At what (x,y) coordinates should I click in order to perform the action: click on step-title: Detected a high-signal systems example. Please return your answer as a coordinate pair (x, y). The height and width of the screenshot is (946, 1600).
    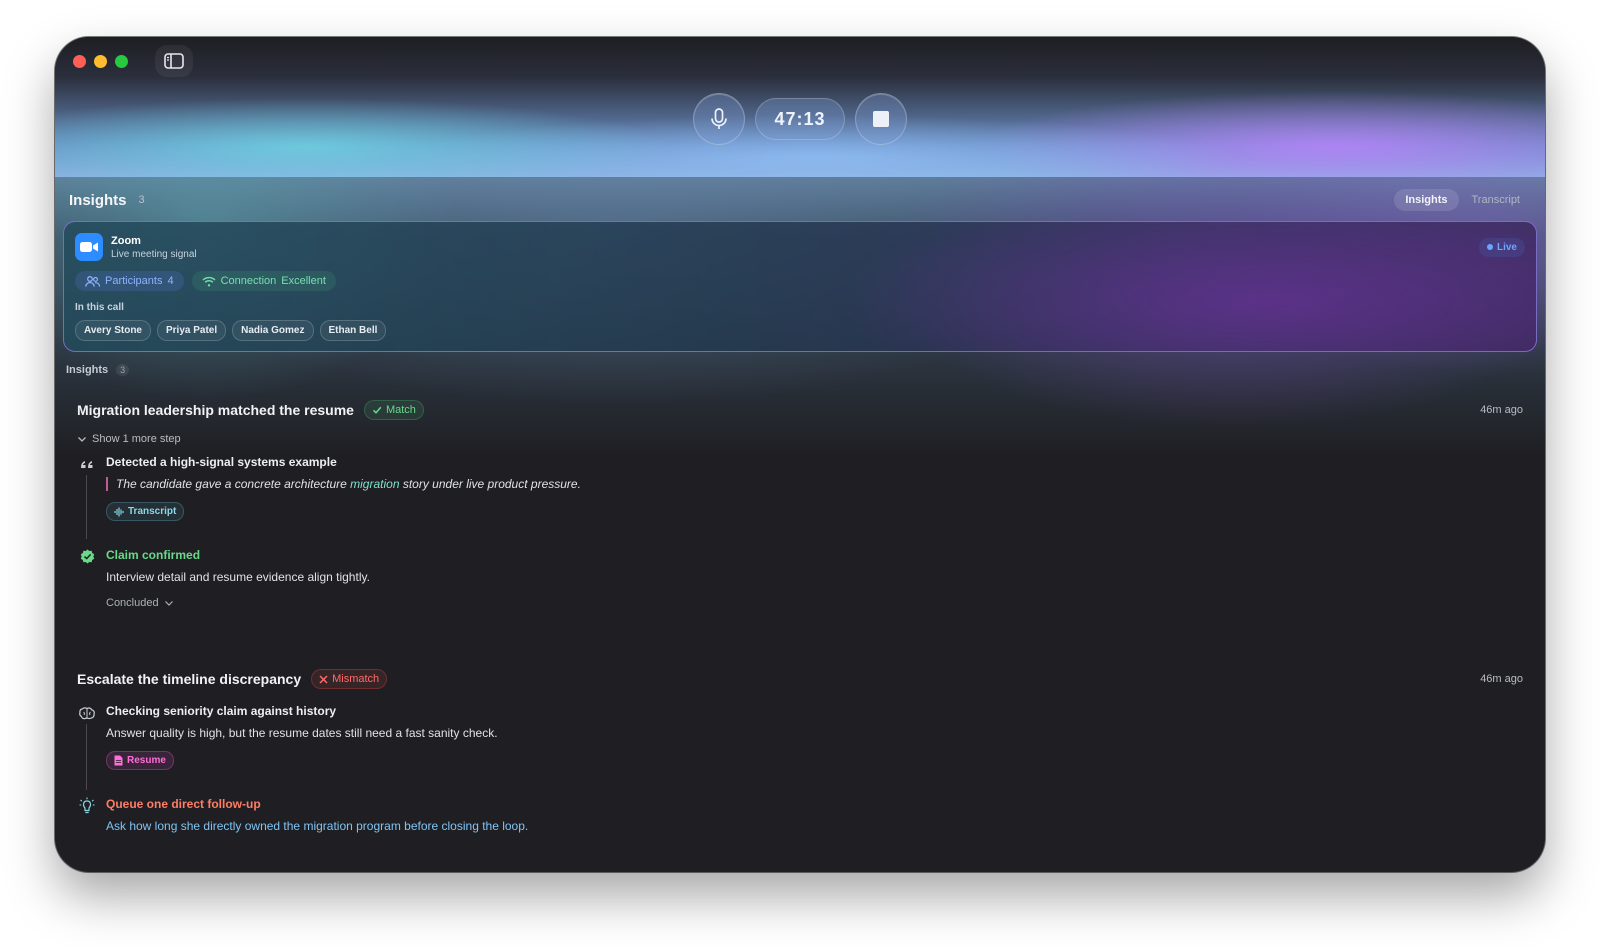
    Looking at the image, I should click on (221, 462).